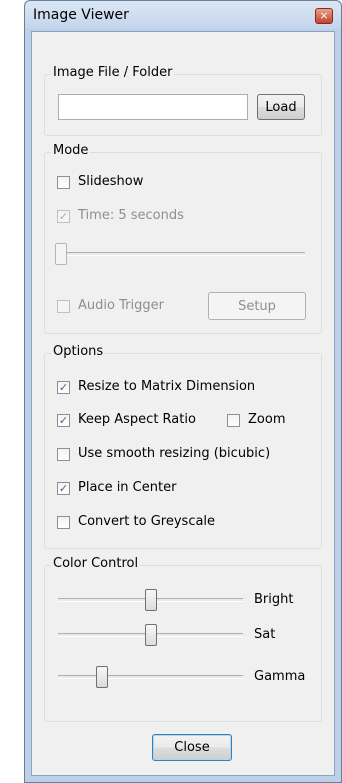 The image size is (342, 783). What do you see at coordinates (71, 150) in the screenshot?
I see `mode-group-label: Mode` at bounding box center [71, 150].